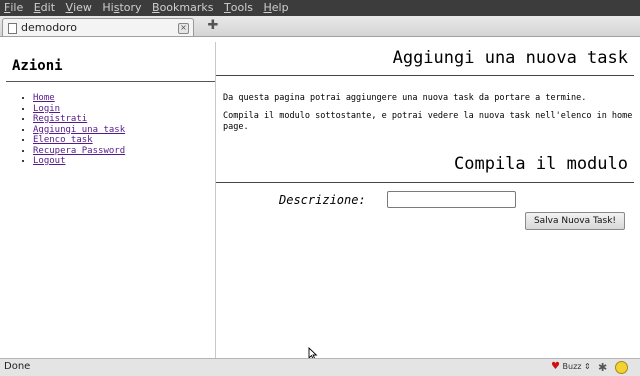 Image resolution: width=640 pixels, height=376 pixels. I want to click on nav-item-logout: Logout, so click(79, 161).